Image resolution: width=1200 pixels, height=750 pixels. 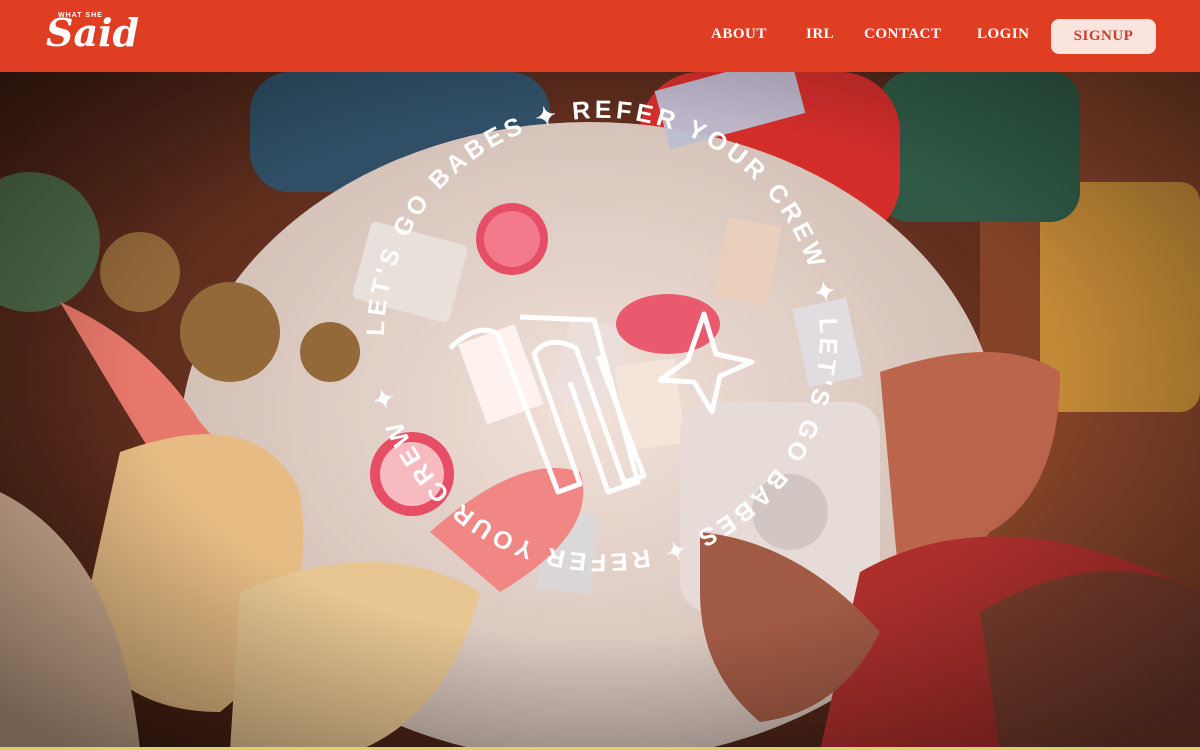 What do you see at coordinates (820, 34) in the screenshot?
I see `nav-link-irl: IRL` at bounding box center [820, 34].